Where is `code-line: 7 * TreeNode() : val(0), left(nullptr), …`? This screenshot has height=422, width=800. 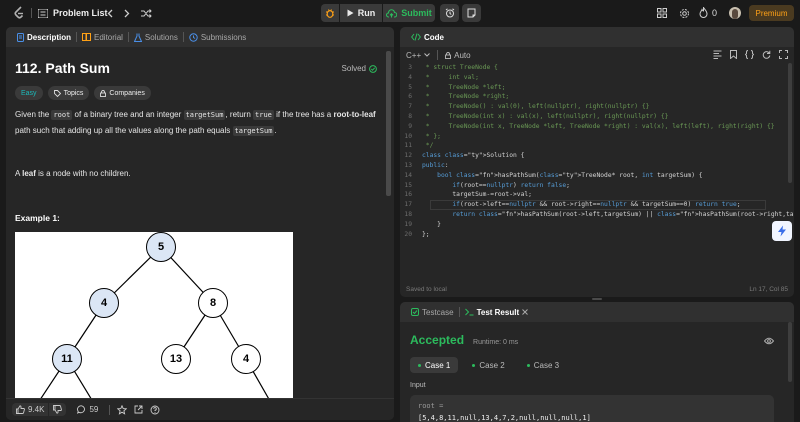 code-line: 7 * TreeNode() : val(0), left(nullptr), … is located at coordinates (597, 107).